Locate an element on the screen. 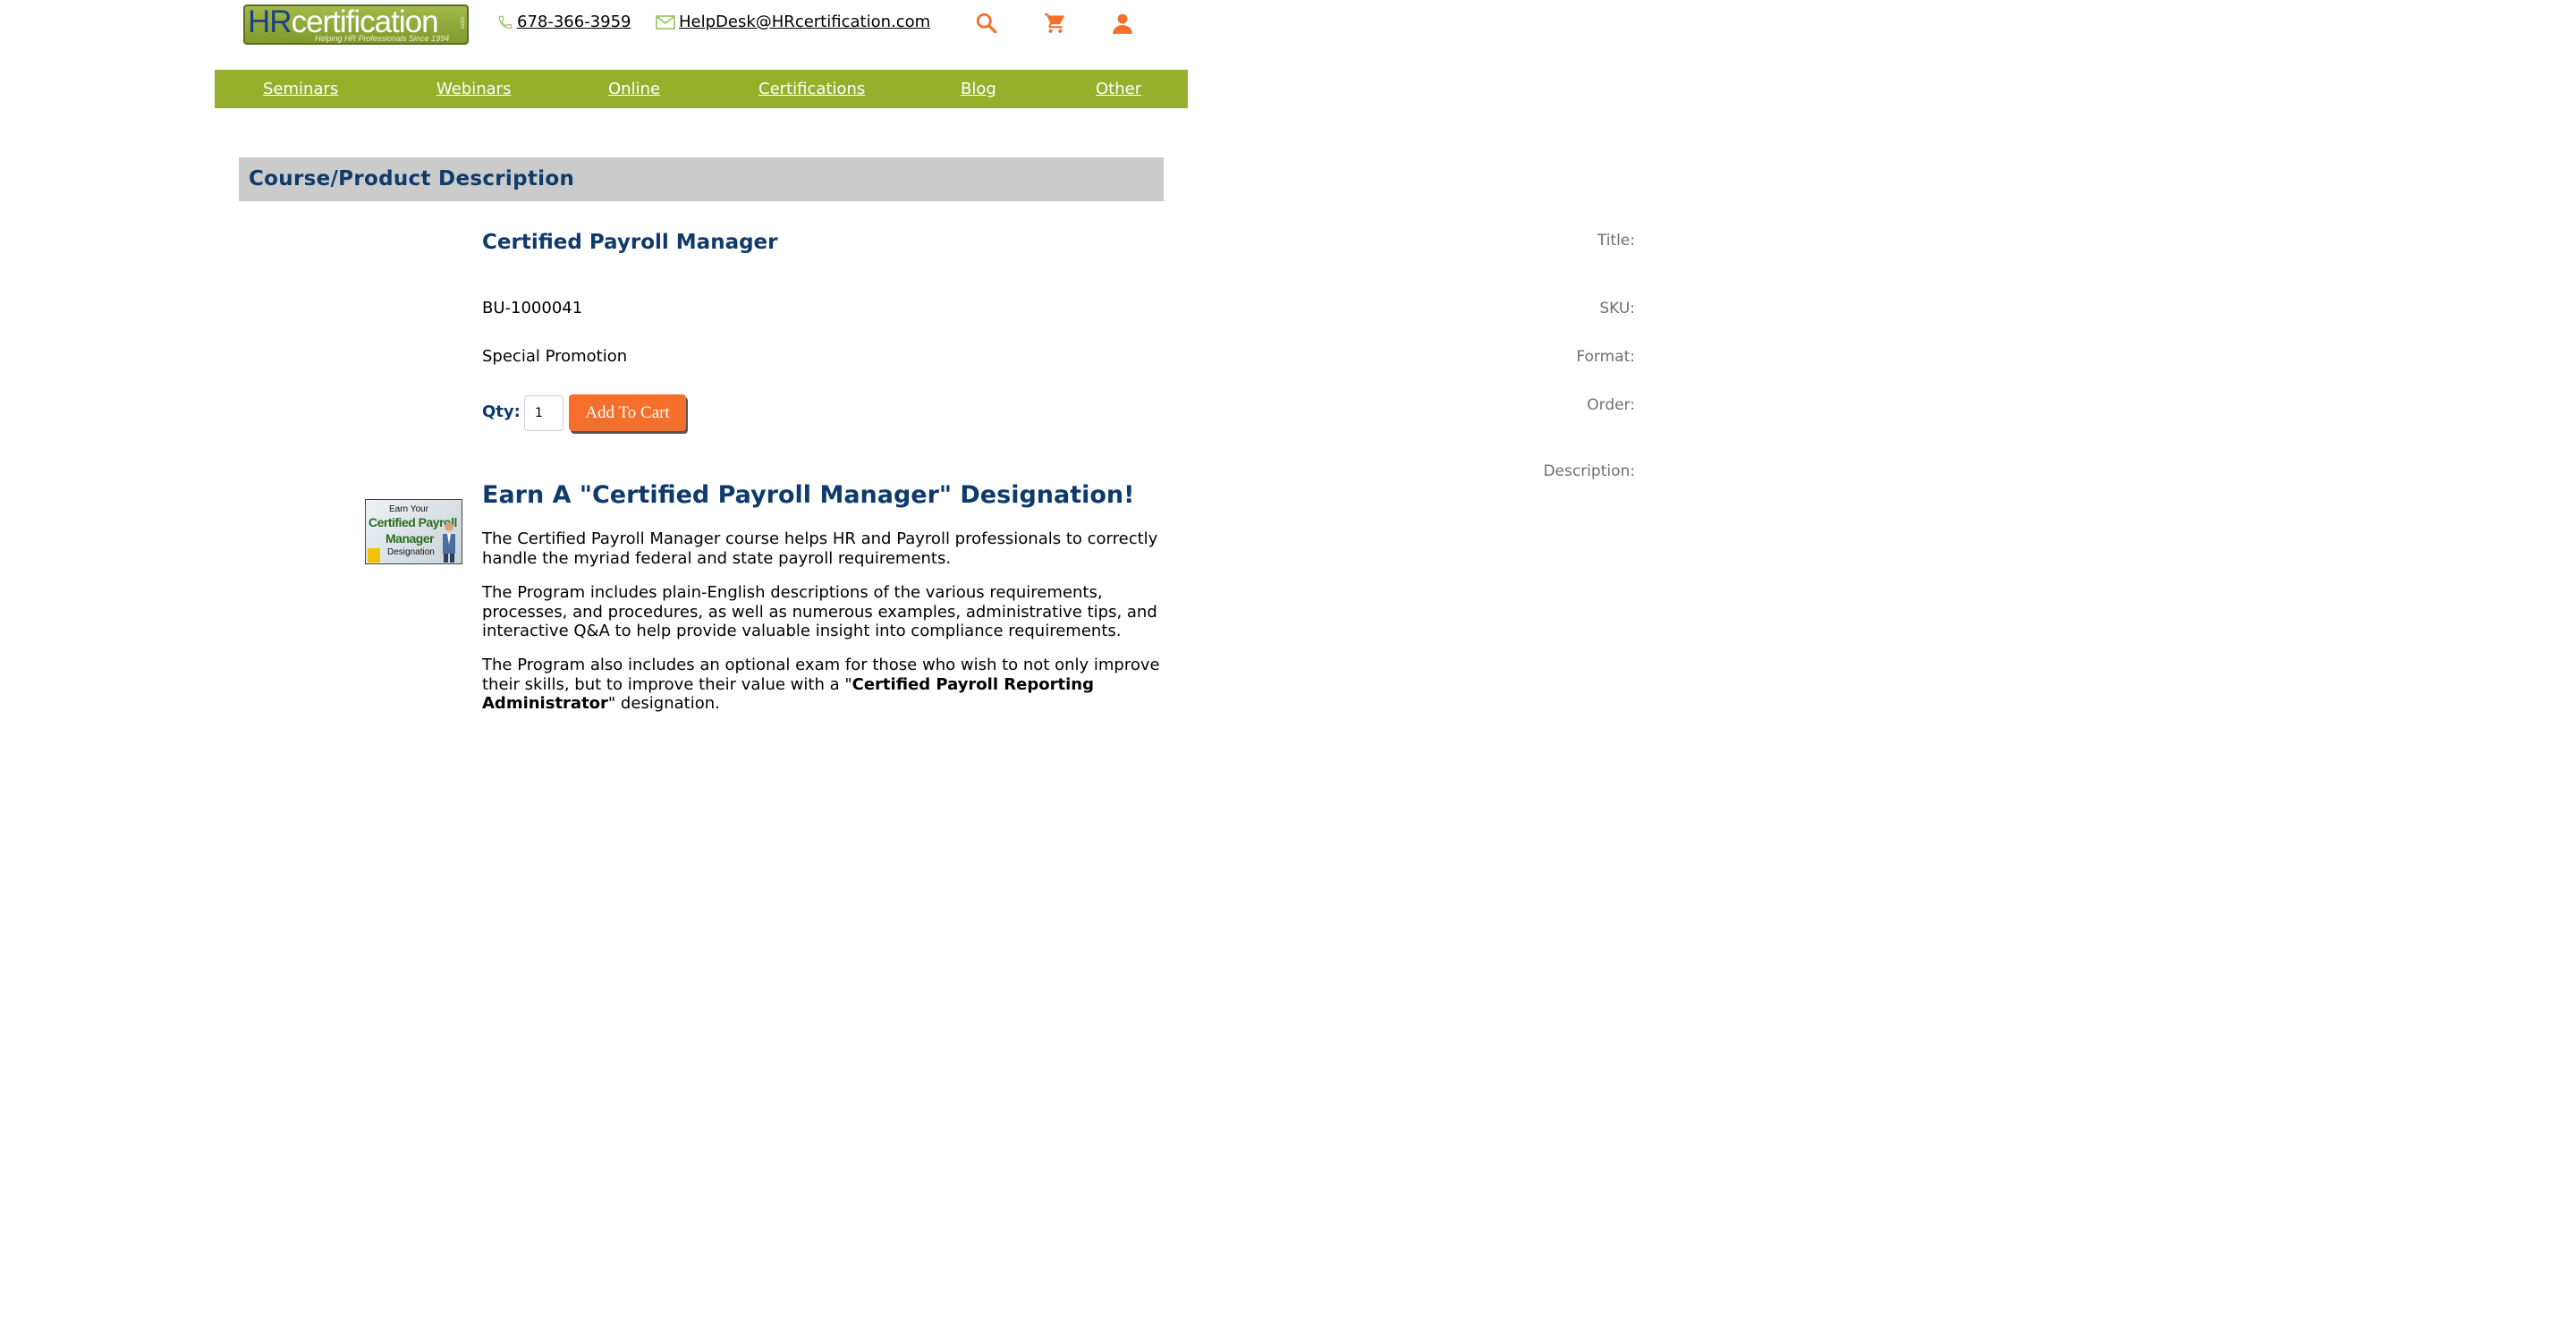 The image size is (2576, 1329). section-header: Course/Product Description is located at coordinates (701, 179).